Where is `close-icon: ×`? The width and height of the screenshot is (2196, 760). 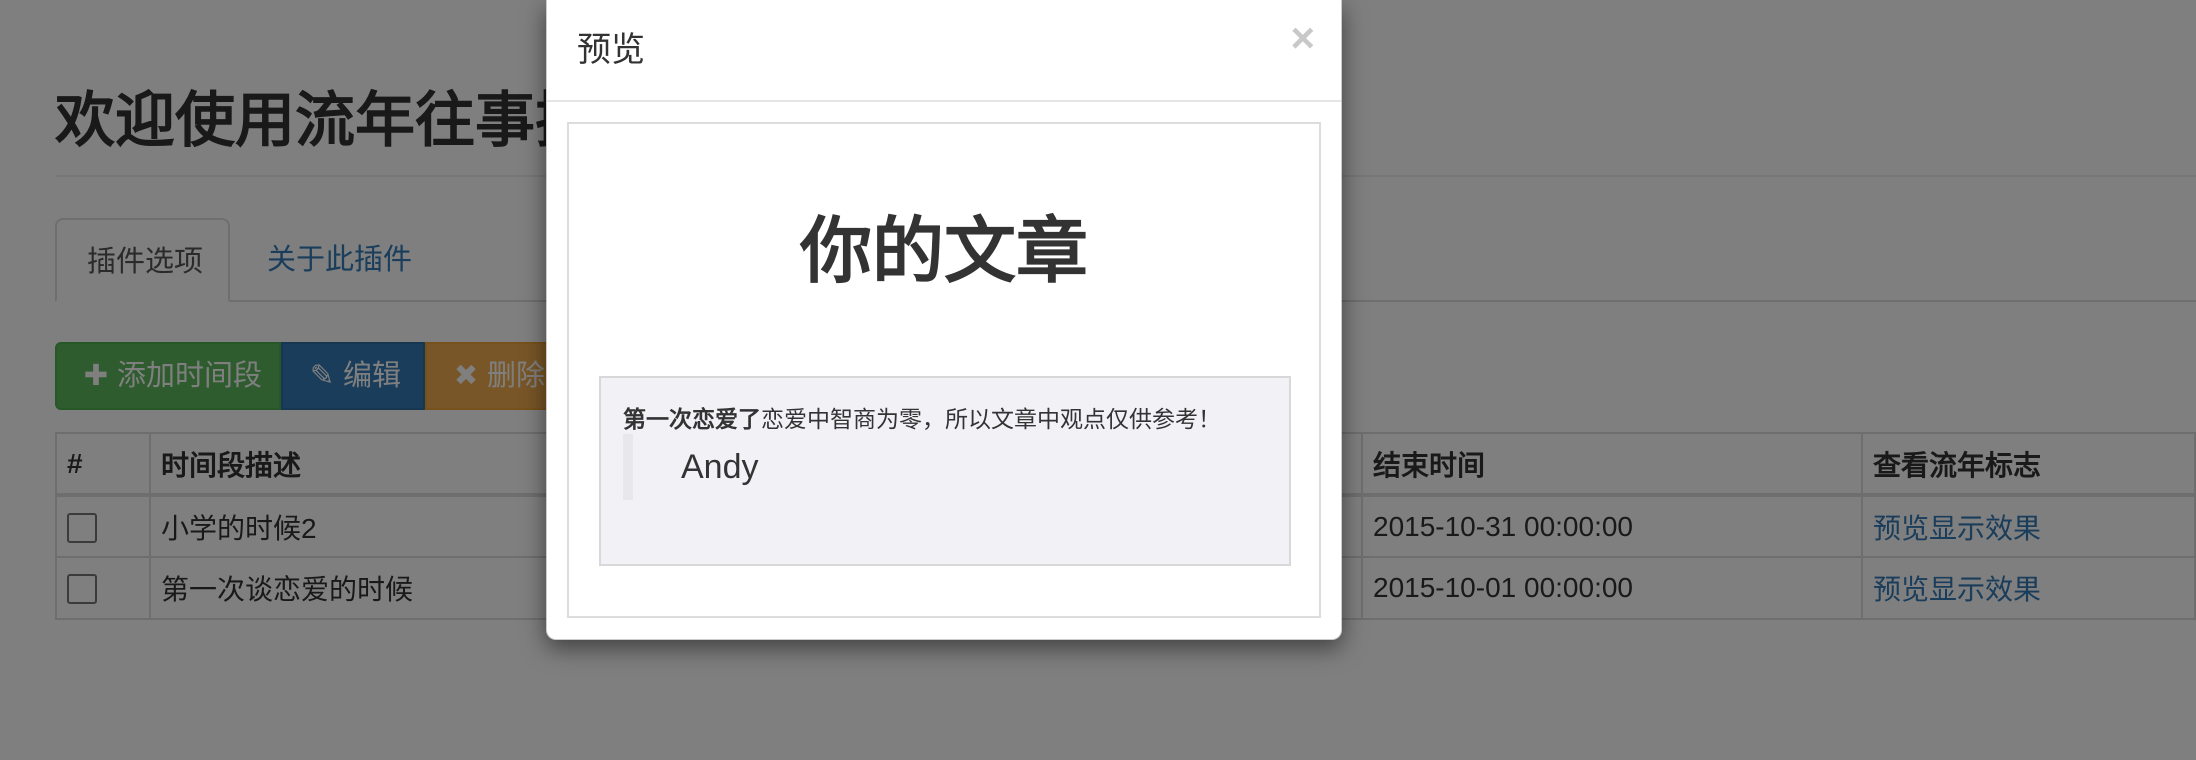 close-icon: × is located at coordinates (1302, 38).